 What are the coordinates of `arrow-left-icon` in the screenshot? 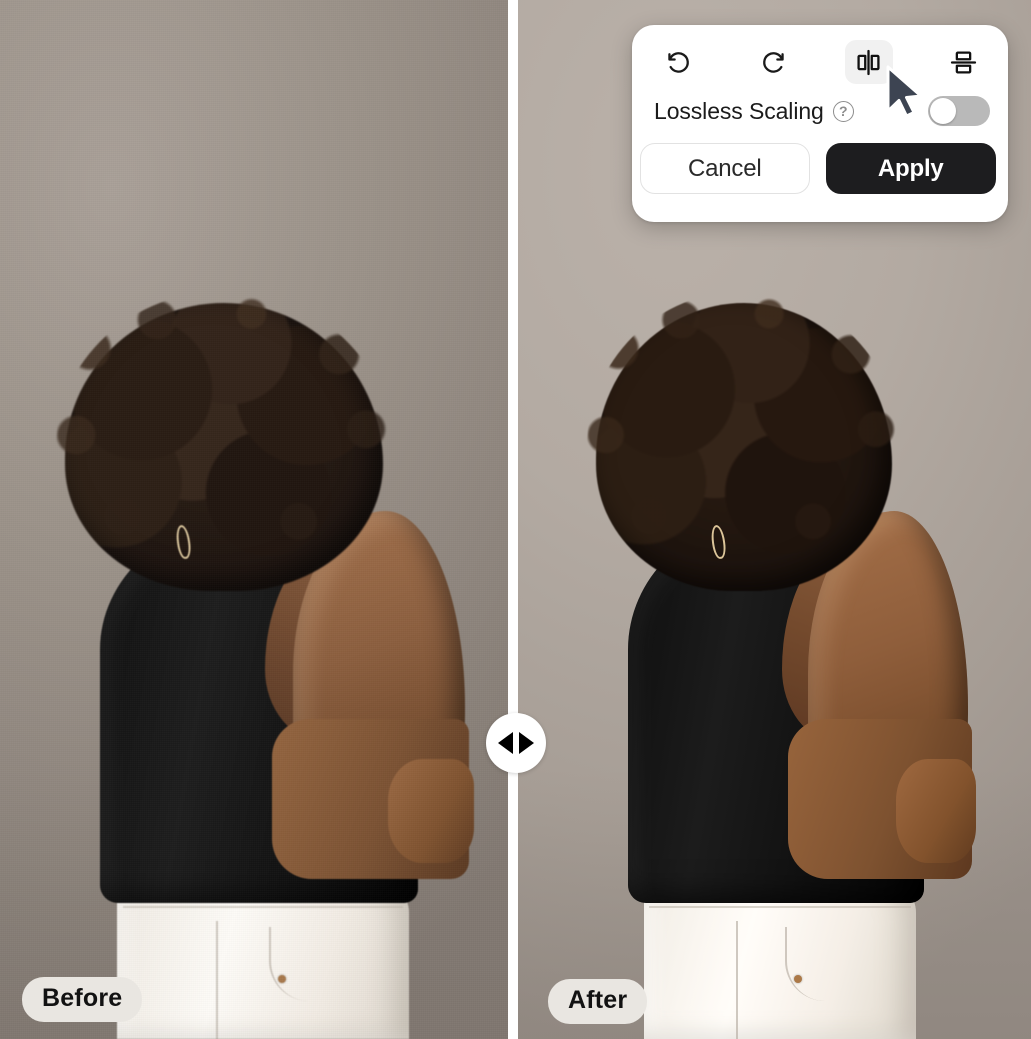 It's located at (505, 743).